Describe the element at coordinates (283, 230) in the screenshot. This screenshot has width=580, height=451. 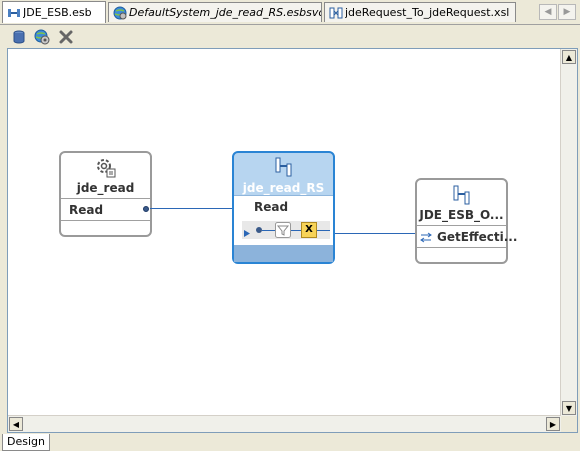
I see `filter-icon` at that location.